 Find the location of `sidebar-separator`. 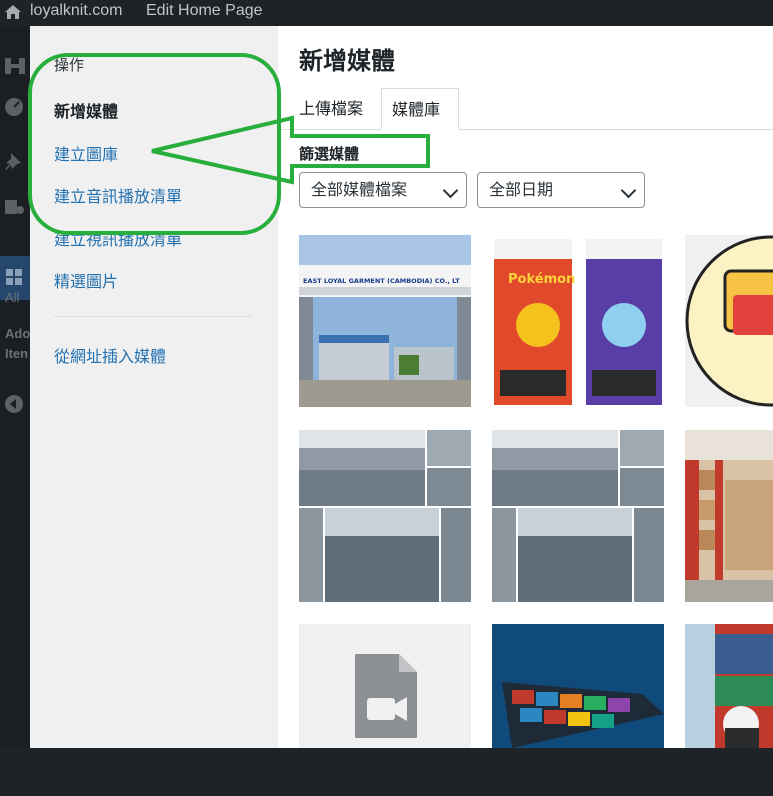

sidebar-separator is located at coordinates (153, 316).